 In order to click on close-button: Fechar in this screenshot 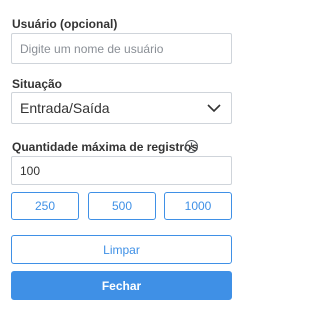, I will do `click(121, 285)`.